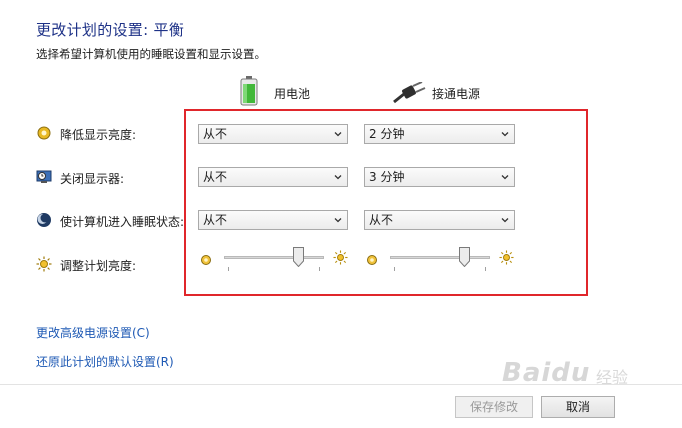 The width and height of the screenshot is (682, 428). Describe the element at coordinates (44, 177) in the screenshot. I see `monitor-clock-icon` at that location.